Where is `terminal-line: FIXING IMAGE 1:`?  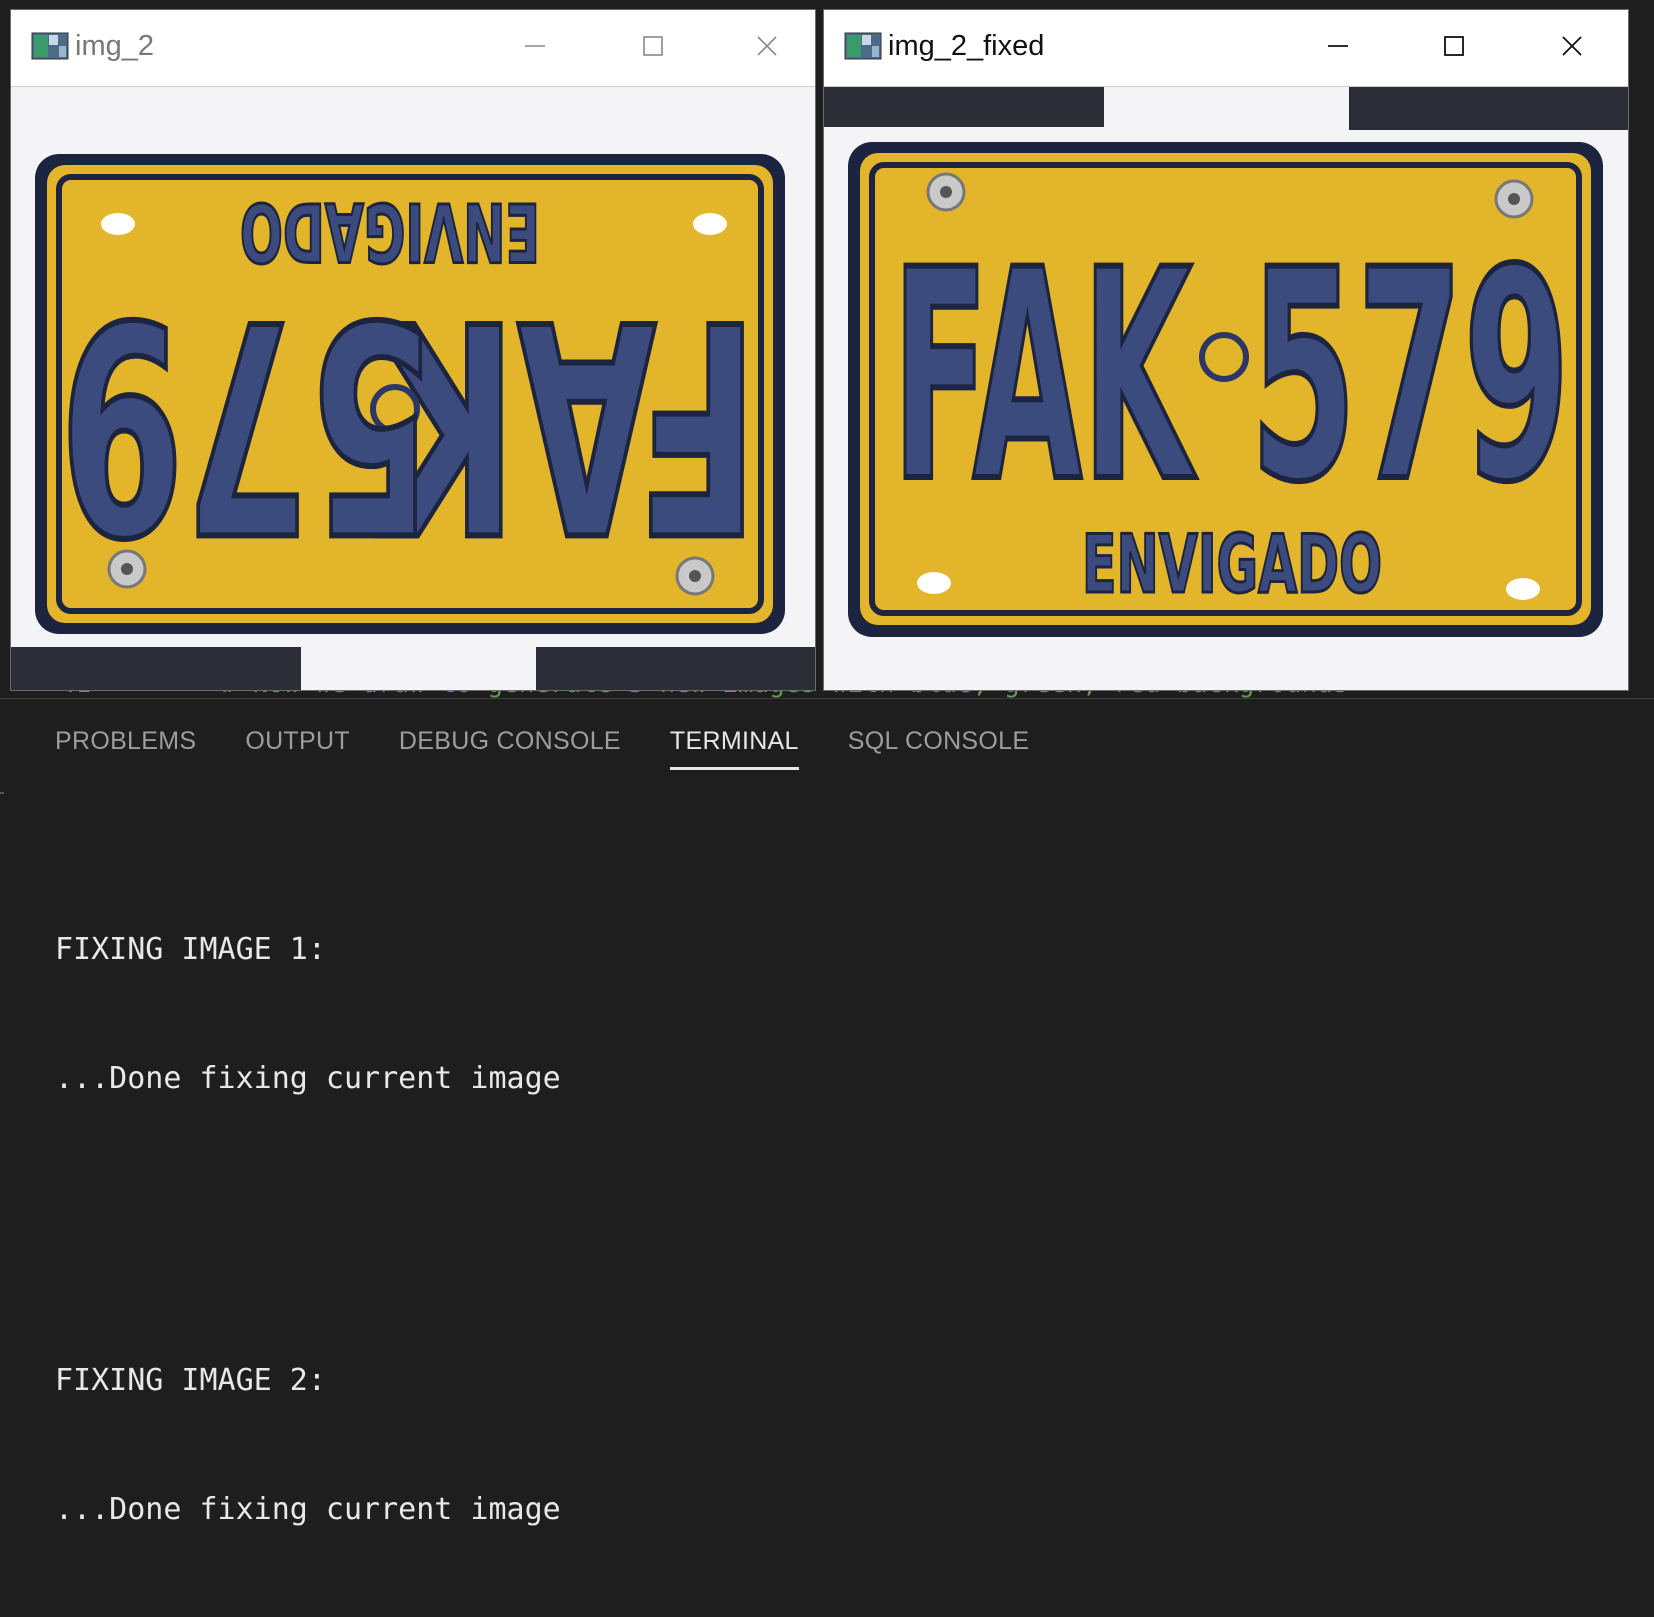
terminal-line: FIXING IMAGE 1: is located at coordinates (190, 949).